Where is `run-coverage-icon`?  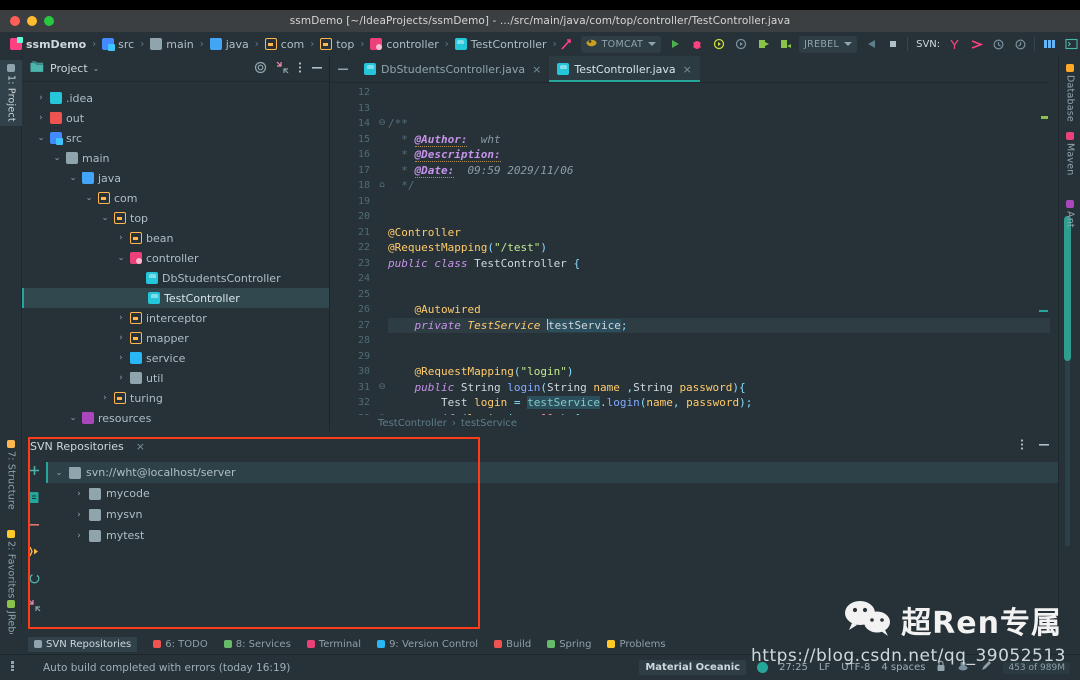 run-coverage-icon is located at coordinates (719, 44).